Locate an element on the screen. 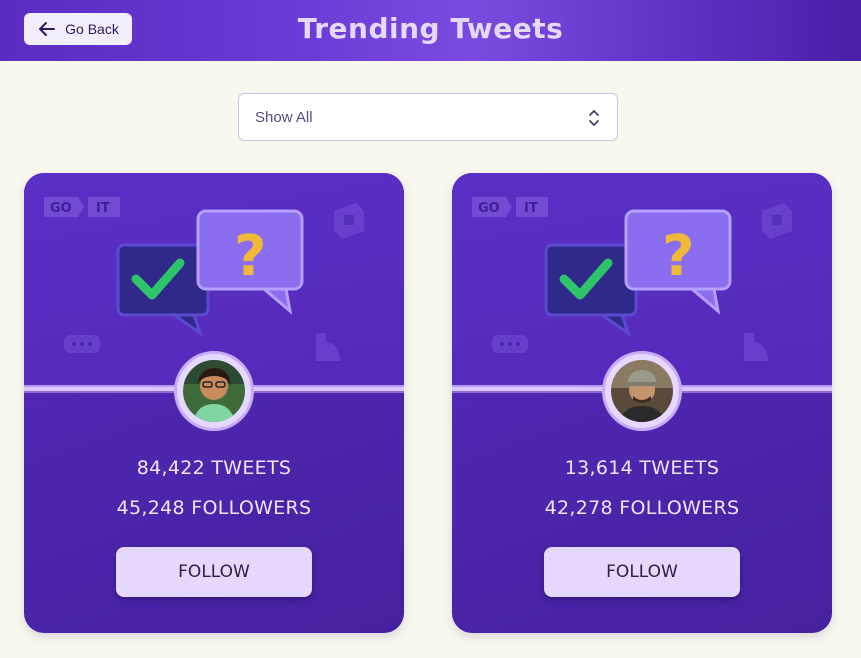 The image size is (861, 658). filter-selected-value: Show All is located at coordinates (284, 117).